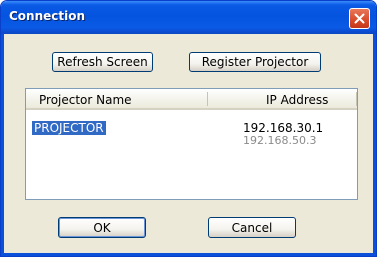 The image size is (377, 257). Describe the element at coordinates (283, 128) in the screenshot. I see `ip-address-primary: 192.168.30.1` at that location.